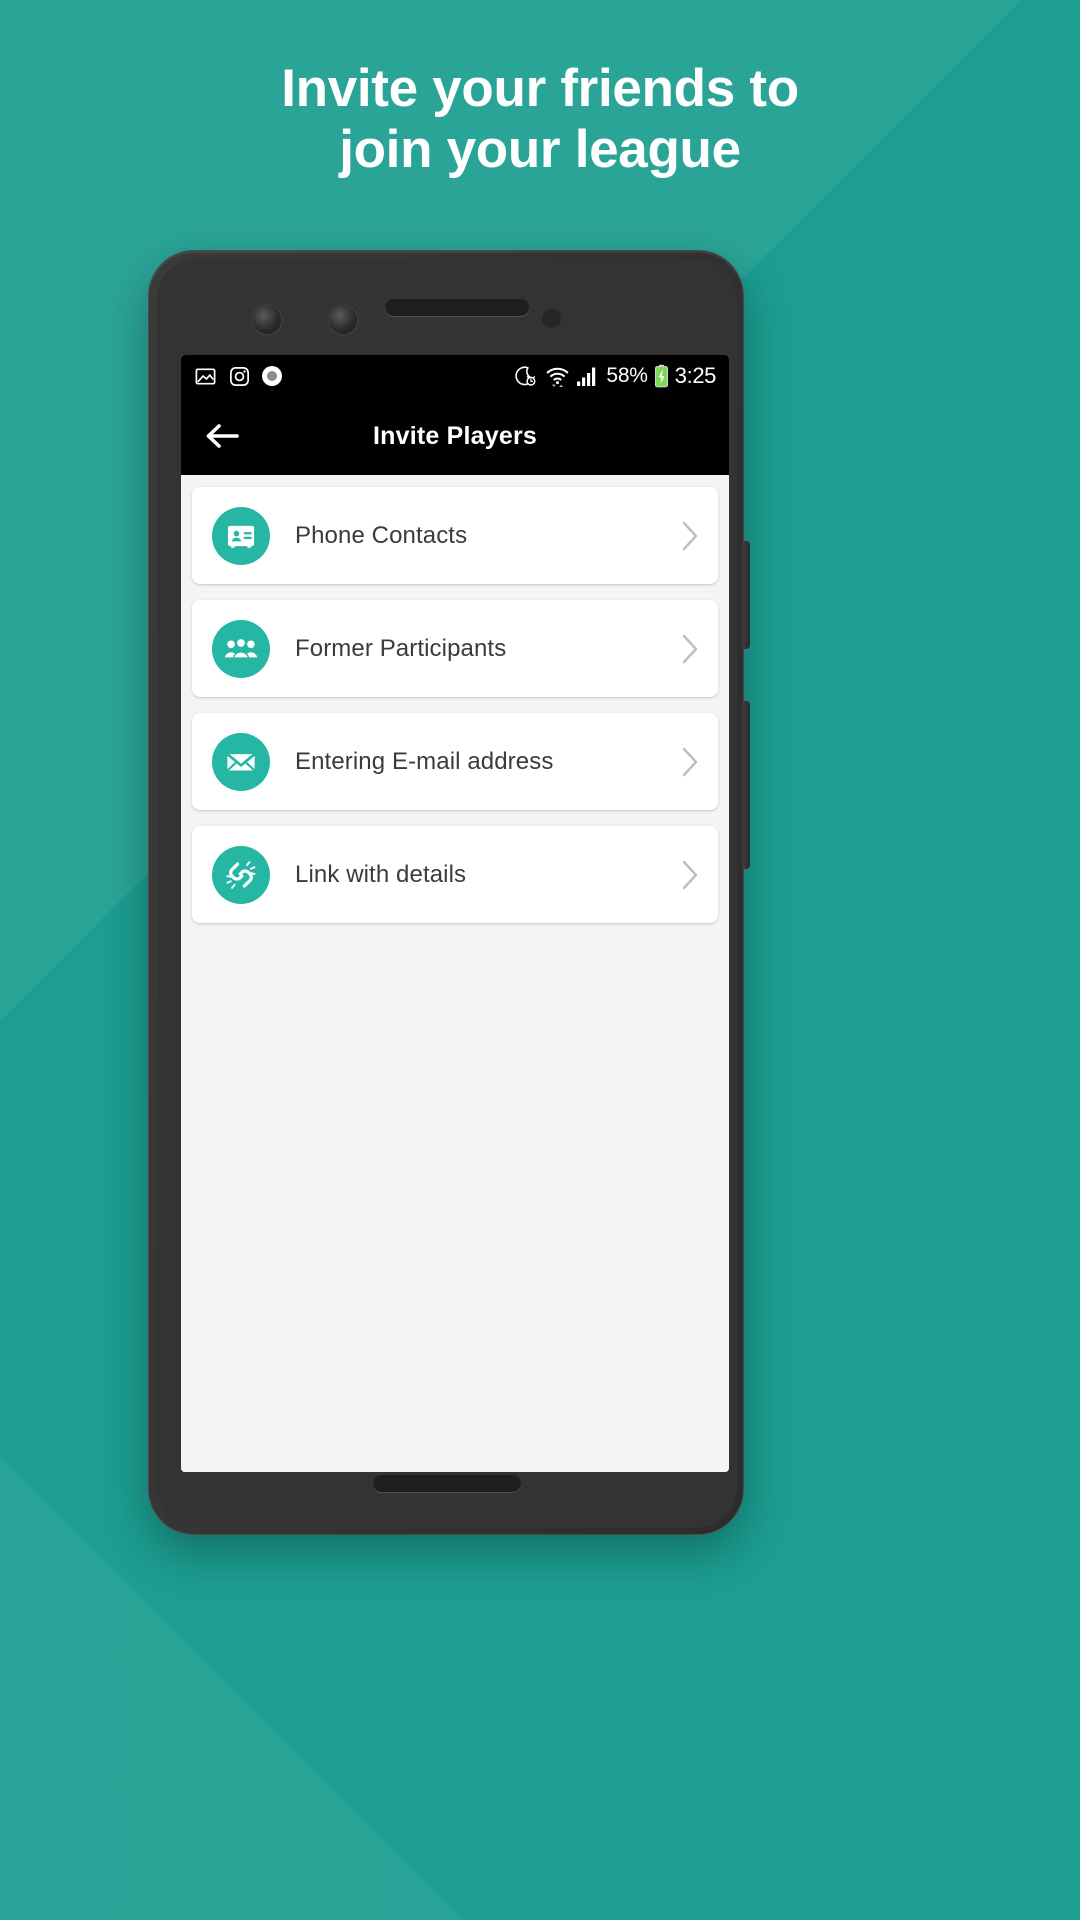 The height and width of the screenshot is (1920, 1080). I want to click on front-camera-secondary-icon, so click(343, 320).